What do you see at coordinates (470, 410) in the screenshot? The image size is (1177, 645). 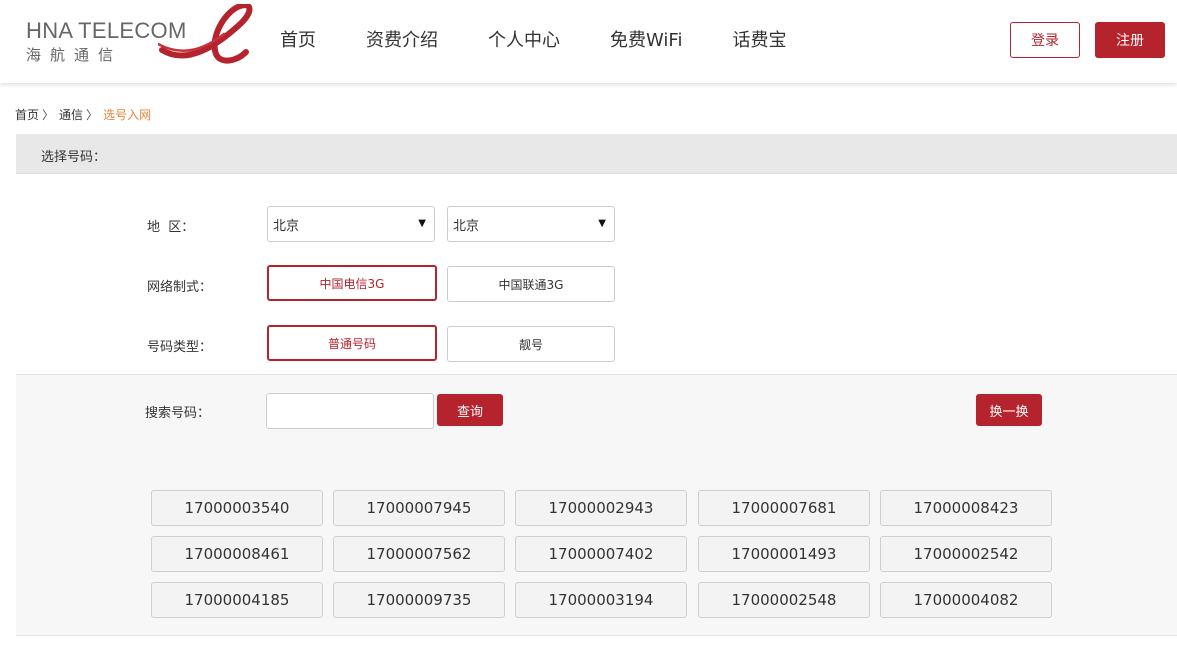 I see `query-button: 查询` at bounding box center [470, 410].